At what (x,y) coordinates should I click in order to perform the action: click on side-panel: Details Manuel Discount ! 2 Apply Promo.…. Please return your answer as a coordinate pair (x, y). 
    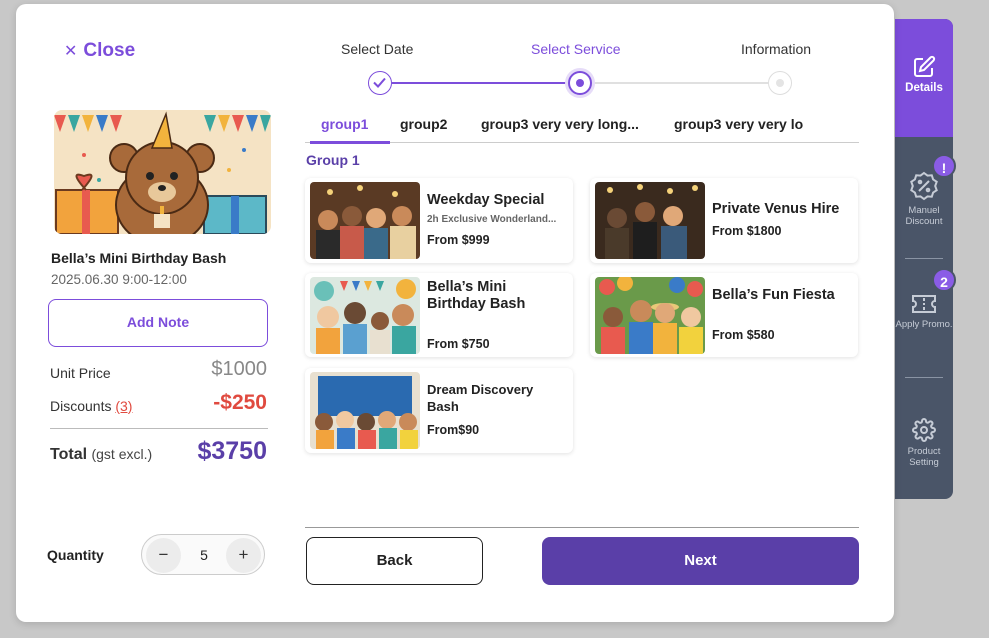
    Looking at the image, I should click on (925, 259).